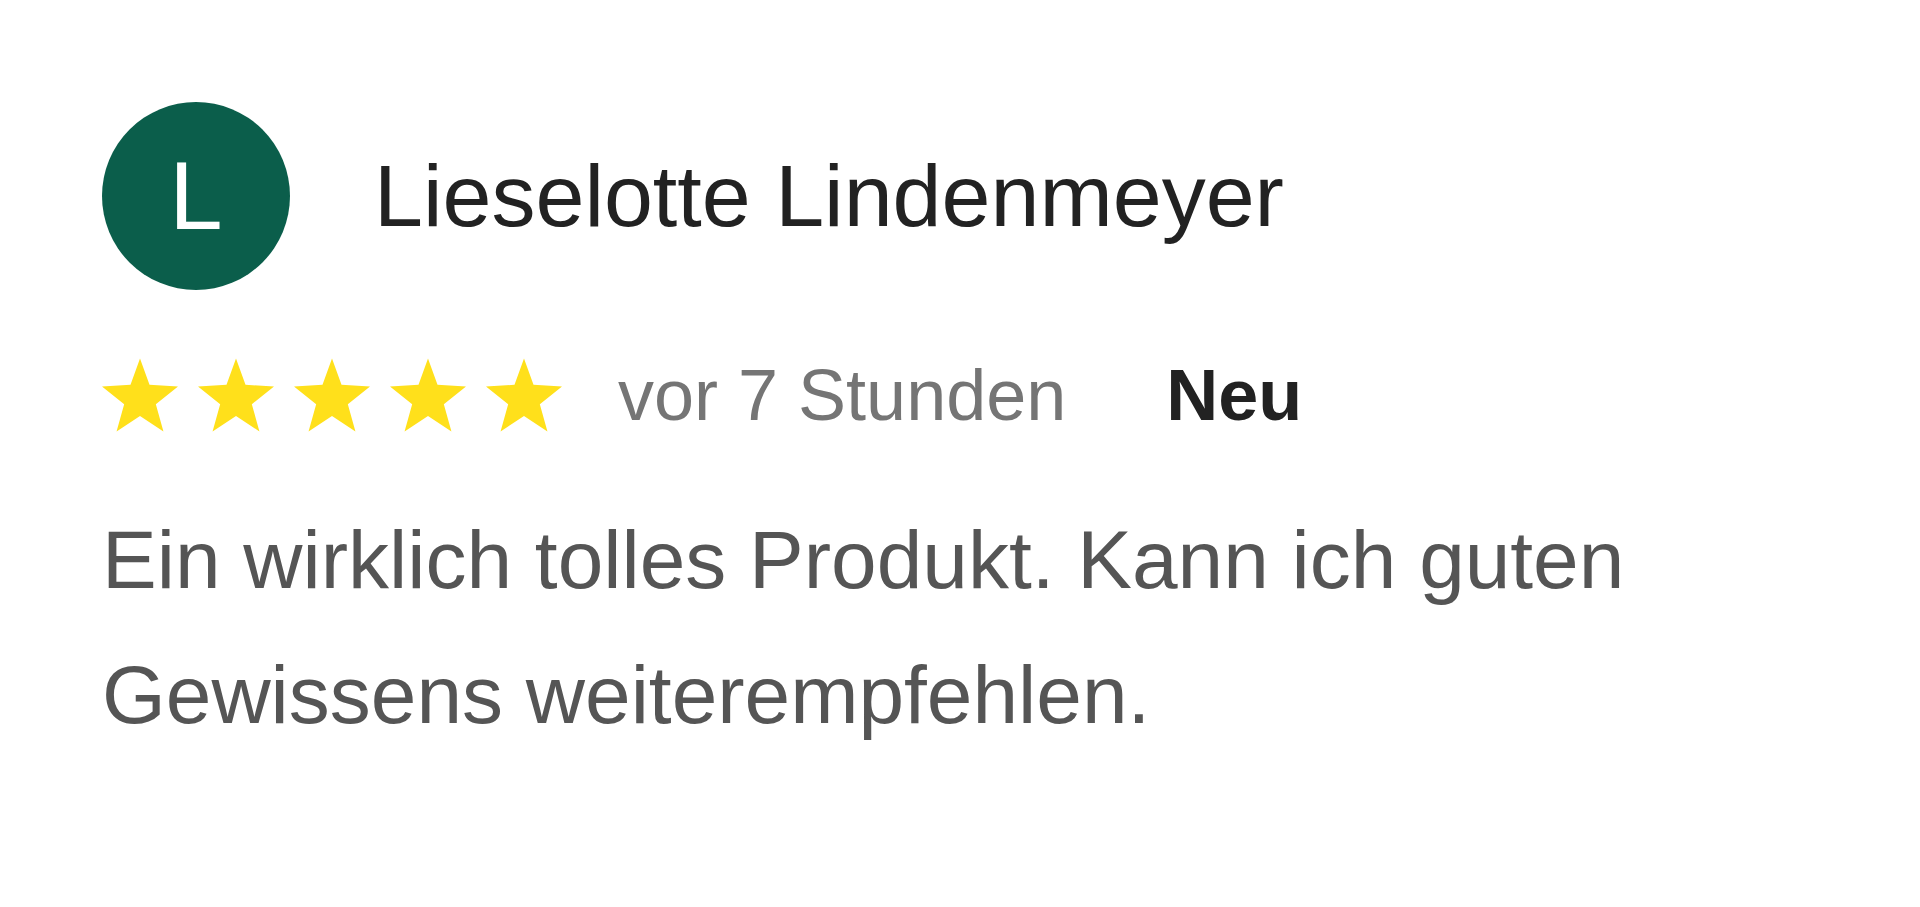 This screenshot has height=907, width=1920. Describe the element at coordinates (842, 395) in the screenshot. I see `review-time: vor 7 Stunden` at that location.